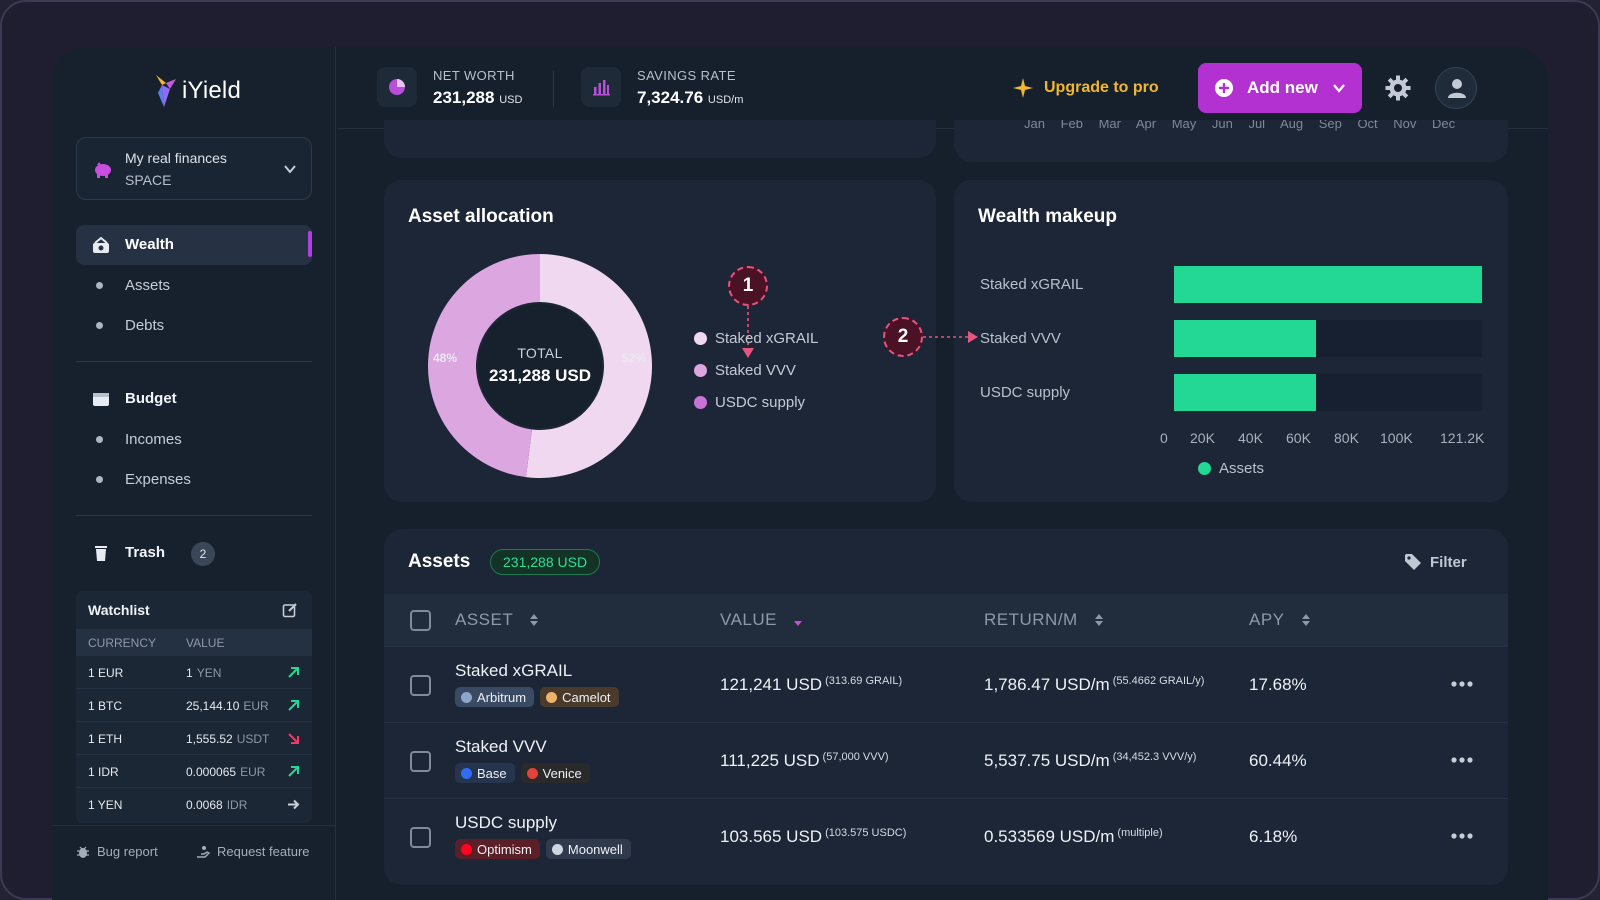 The width and height of the screenshot is (1600, 900). Describe the element at coordinates (1101, 87) in the screenshot. I see `upgrade-label: Upgrade to pro` at that location.